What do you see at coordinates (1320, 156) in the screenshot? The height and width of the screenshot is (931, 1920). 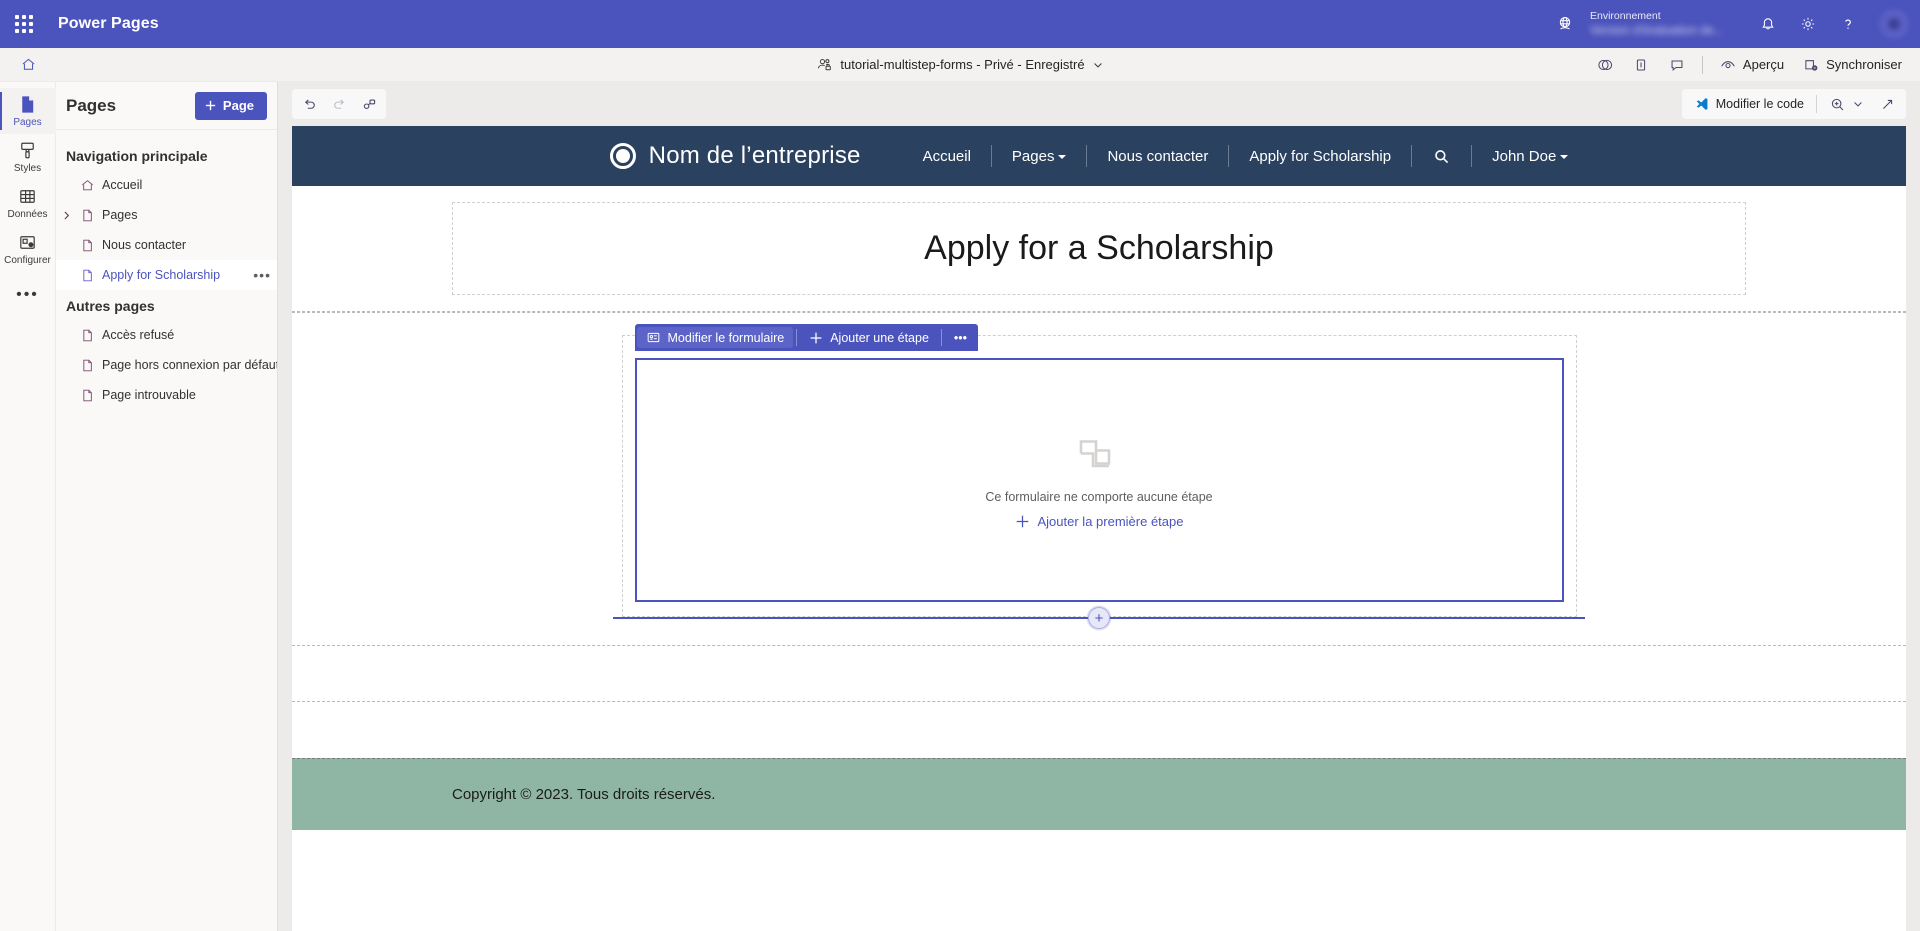 I see `site-nav-apply-for-scholarship: Apply for Scholarship` at bounding box center [1320, 156].